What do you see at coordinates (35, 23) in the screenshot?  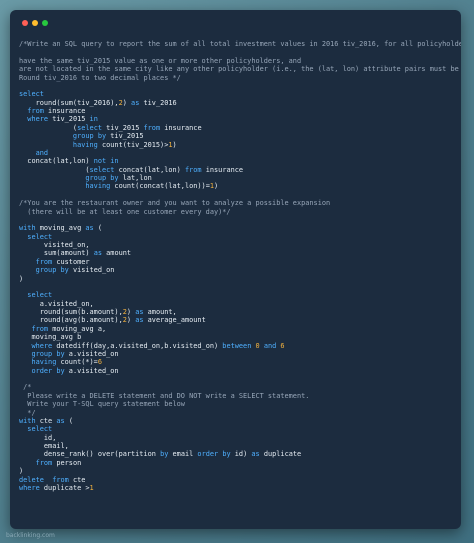 I see `minimize-window-button` at bounding box center [35, 23].